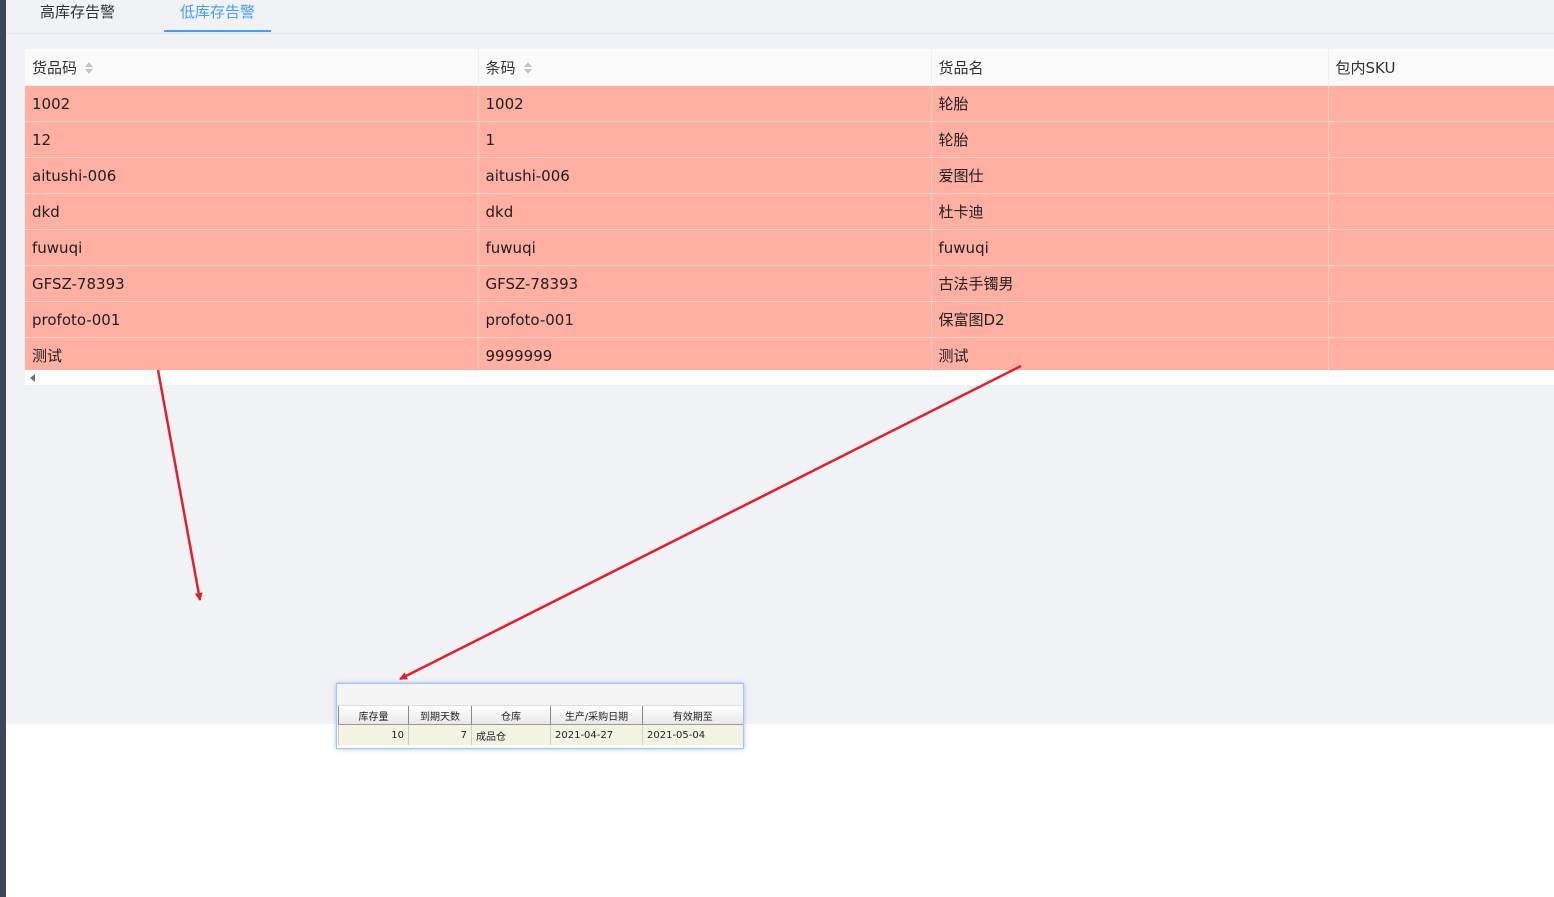 This screenshot has width=1554, height=897. What do you see at coordinates (596, 734) in the screenshot?
I see `popup-cell-production-date: 2021-04-27` at bounding box center [596, 734].